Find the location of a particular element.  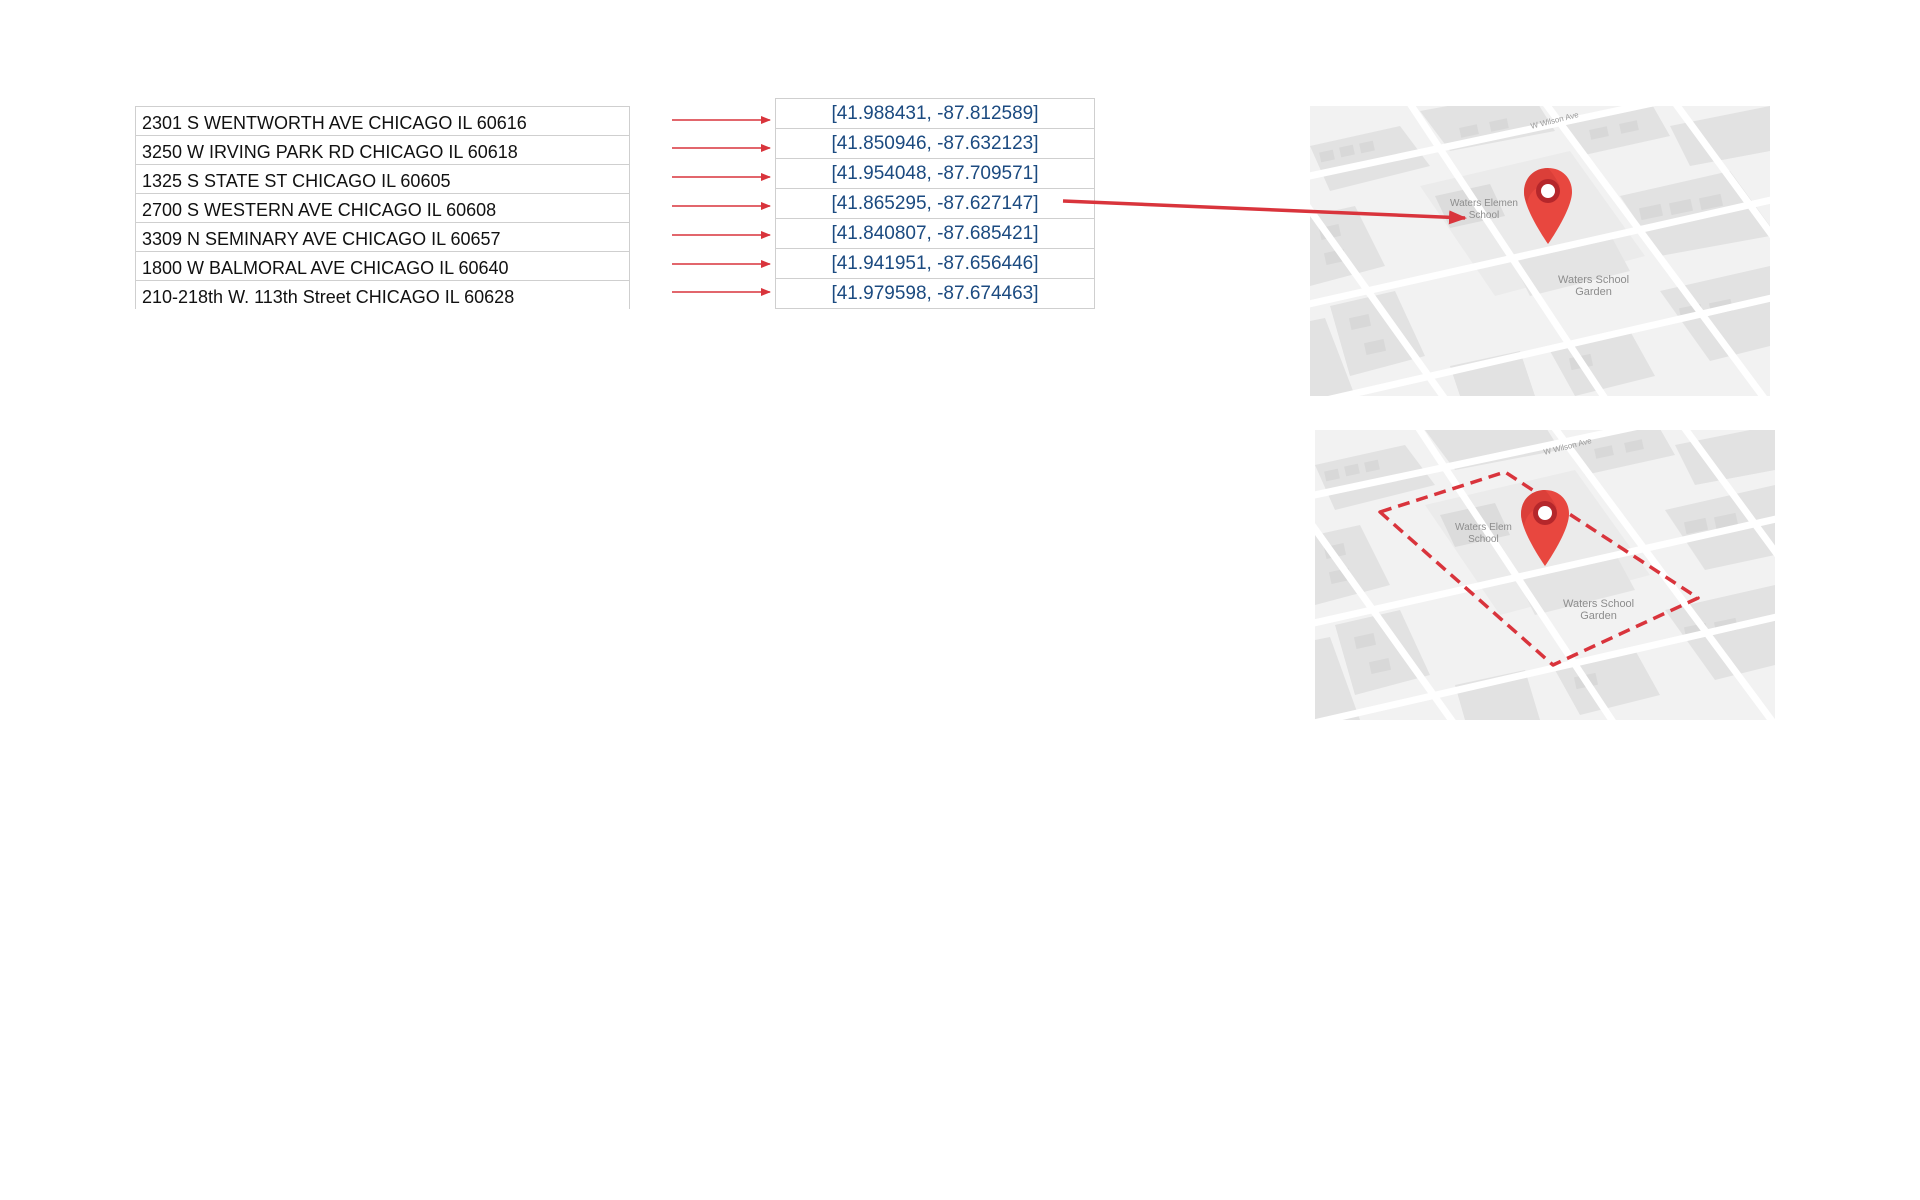

school-label: Waters Elemen School is located at coordinates (1484, 210).